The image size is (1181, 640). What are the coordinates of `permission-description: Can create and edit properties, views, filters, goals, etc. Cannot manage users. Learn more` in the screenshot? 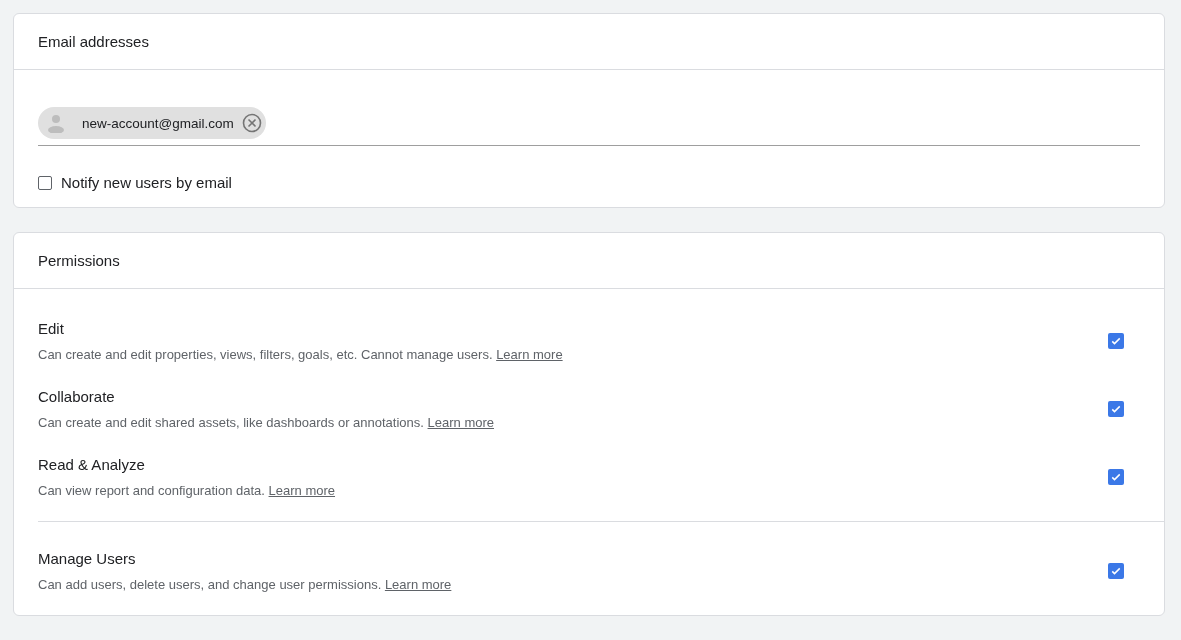 It's located at (300, 354).